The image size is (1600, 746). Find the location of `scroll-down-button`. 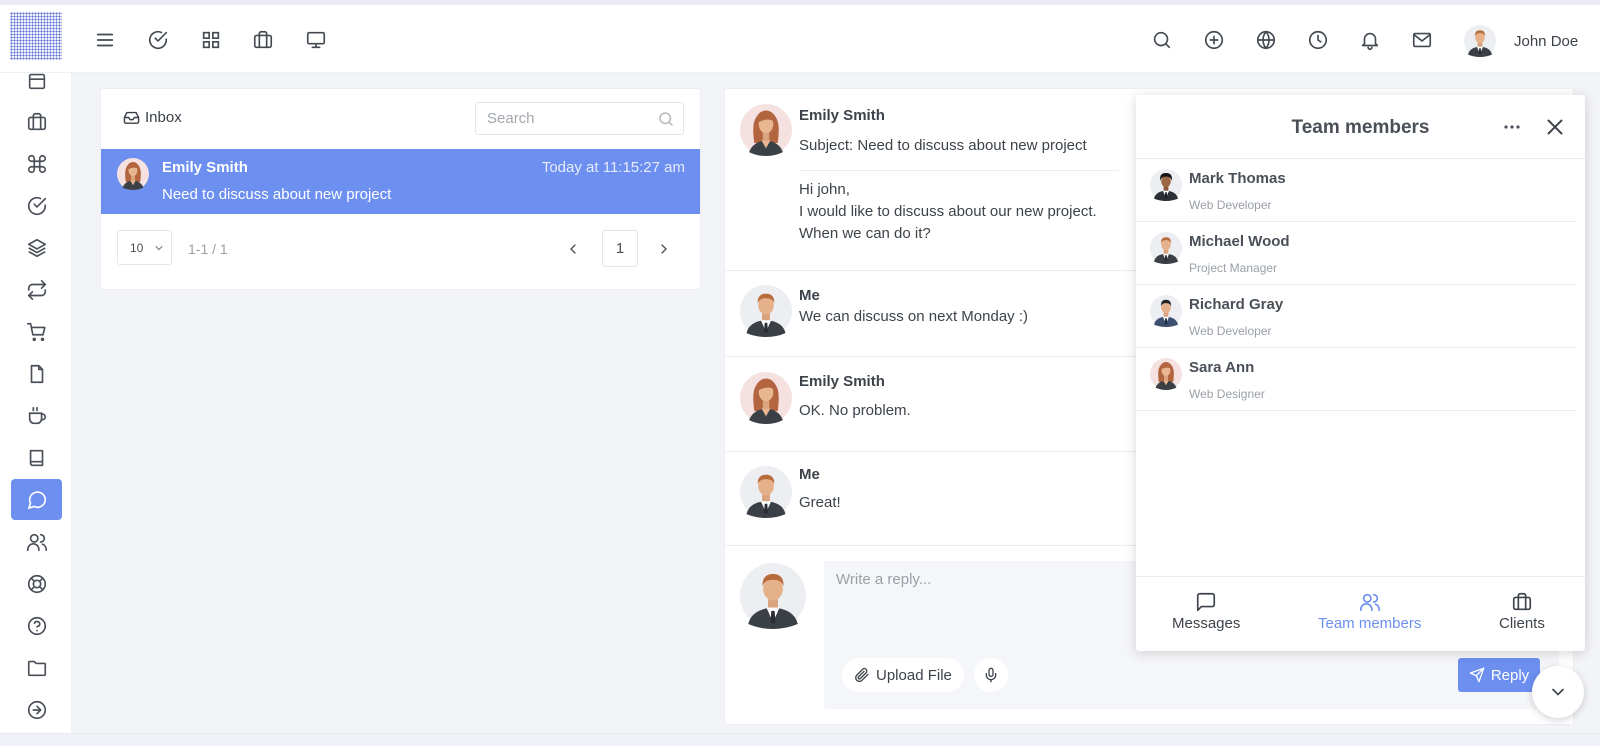

scroll-down-button is located at coordinates (1558, 692).